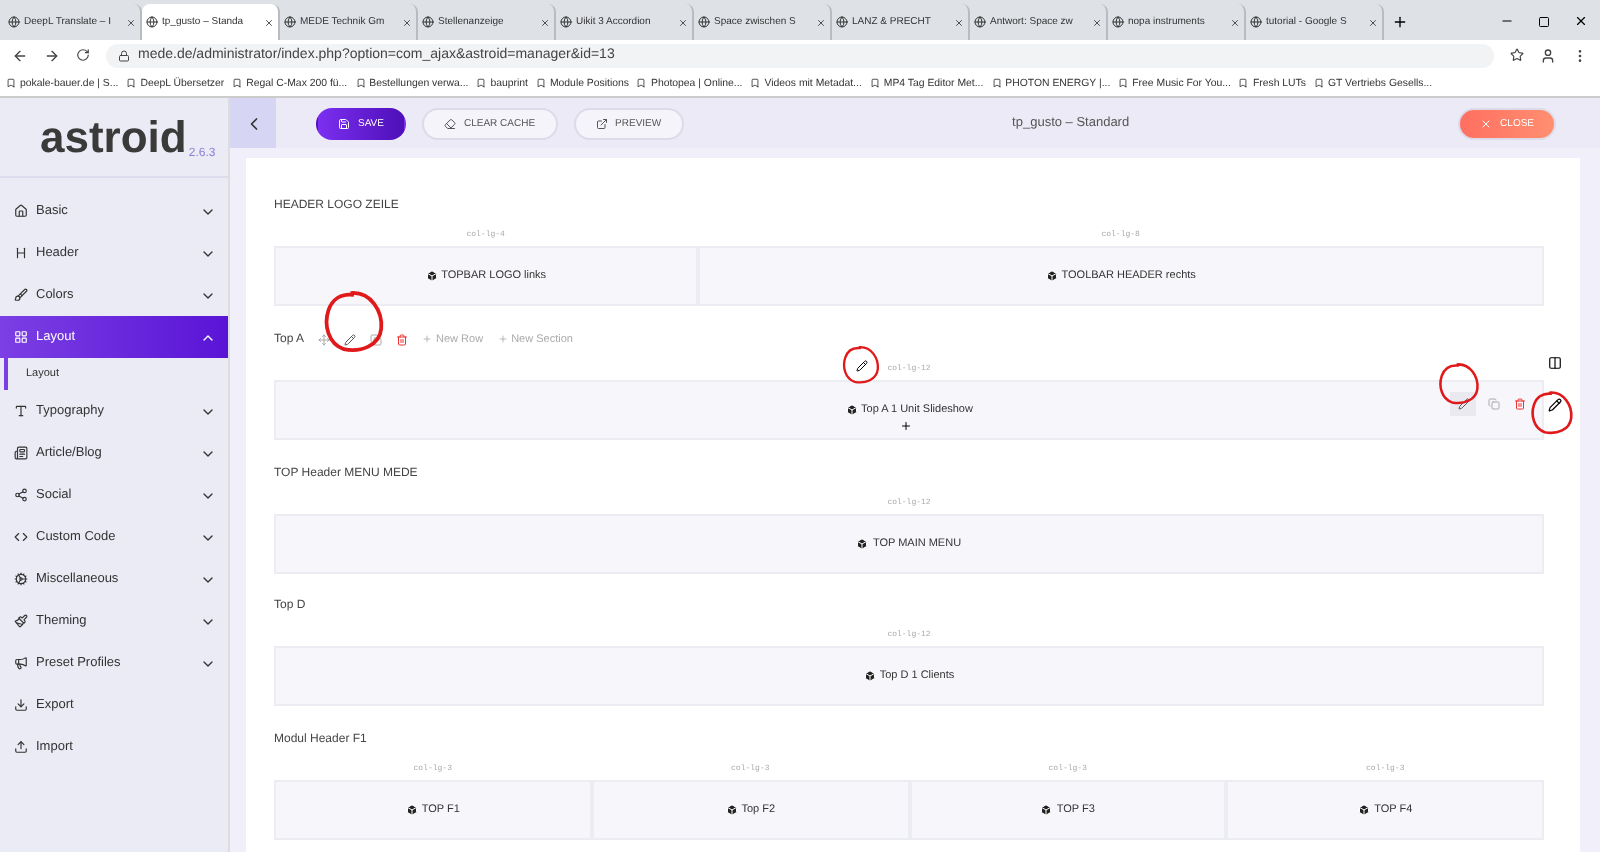 The image size is (1600, 852). Describe the element at coordinates (324, 339) in the screenshot. I see `move-icon` at that location.